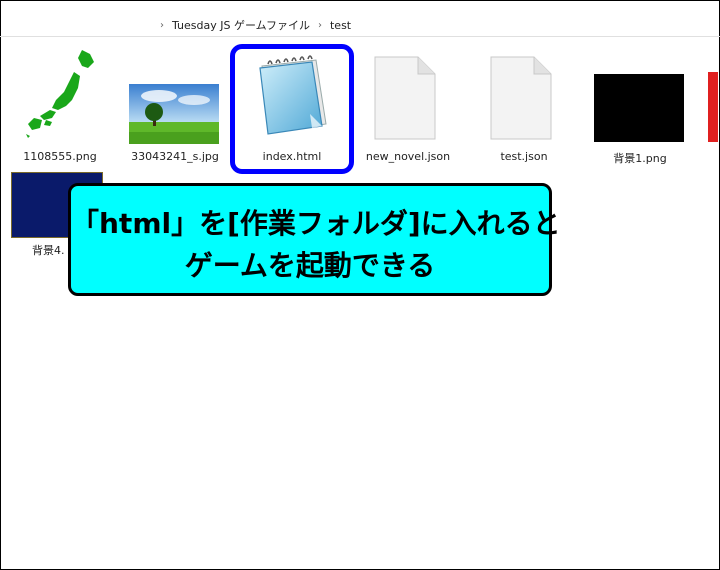 This screenshot has width=720, height=570. I want to click on callout-line-2: ゲームを起動できる, so click(310, 265).